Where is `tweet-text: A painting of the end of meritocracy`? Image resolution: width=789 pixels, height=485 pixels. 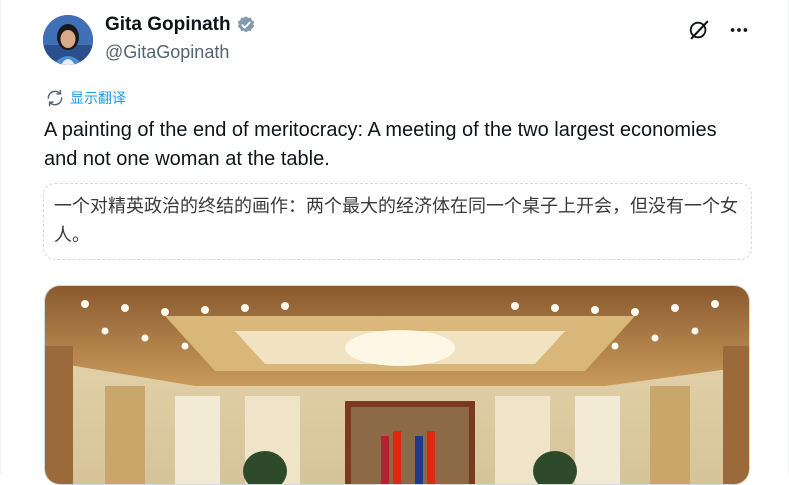
tweet-text: A painting of the end of meritocracy is located at coordinates (380, 144).